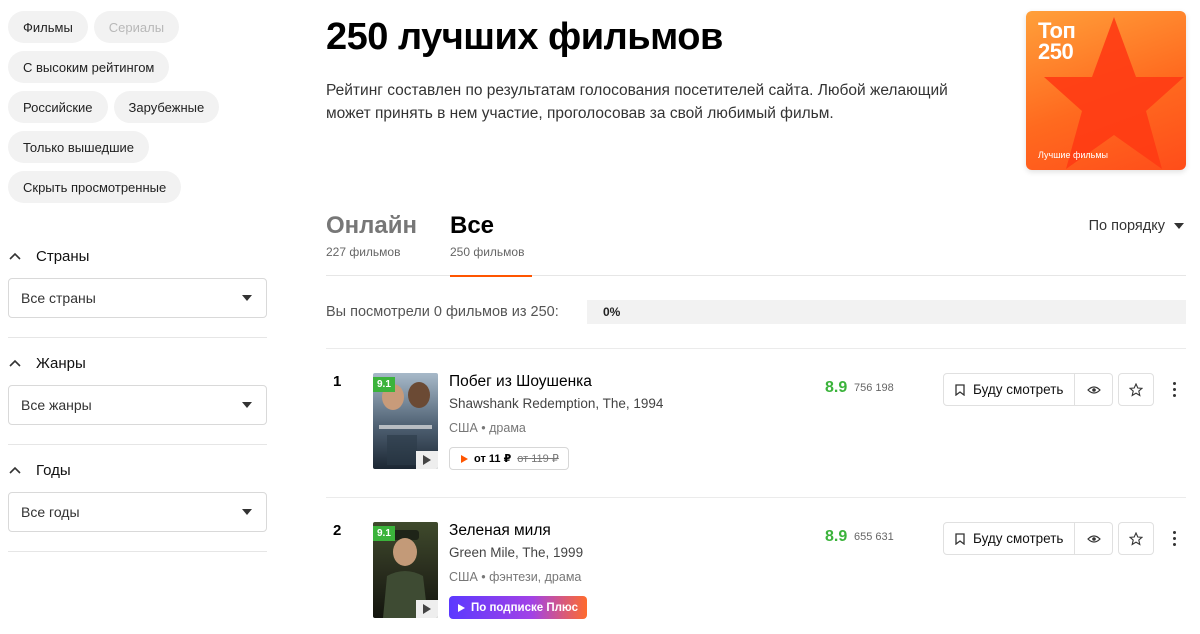 Image resolution: width=1200 pixels, height=634 pixels. Describe the element at coordinates (137, 363) in the screenshot. I see `filter-genres-toggle: Жанры` at that location.